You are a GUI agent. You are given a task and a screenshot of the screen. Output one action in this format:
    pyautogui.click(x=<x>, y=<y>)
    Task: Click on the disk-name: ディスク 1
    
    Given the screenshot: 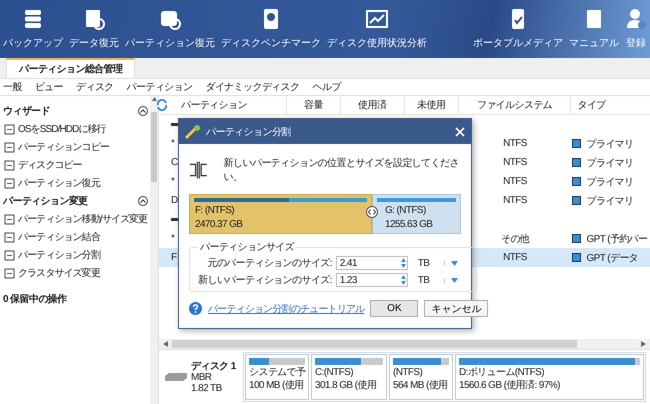 What is the action you would take?
    pyautogui.click(x=213, y=366)
    